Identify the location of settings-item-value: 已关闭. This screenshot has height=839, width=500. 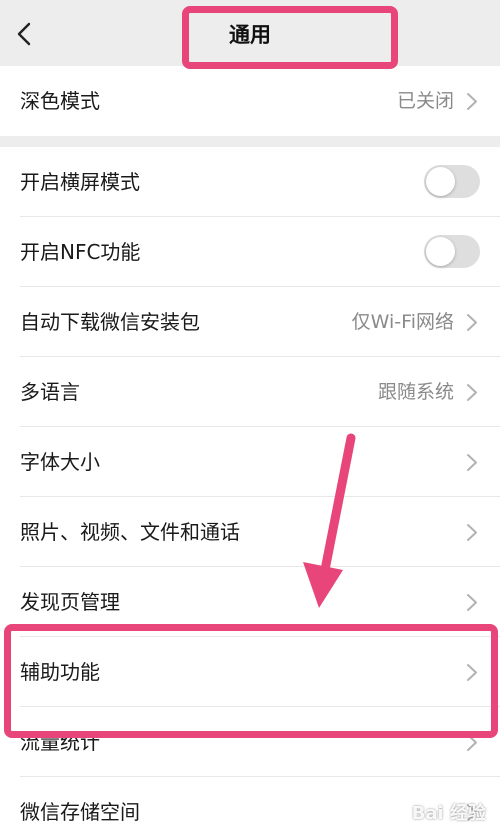
(425, 101).